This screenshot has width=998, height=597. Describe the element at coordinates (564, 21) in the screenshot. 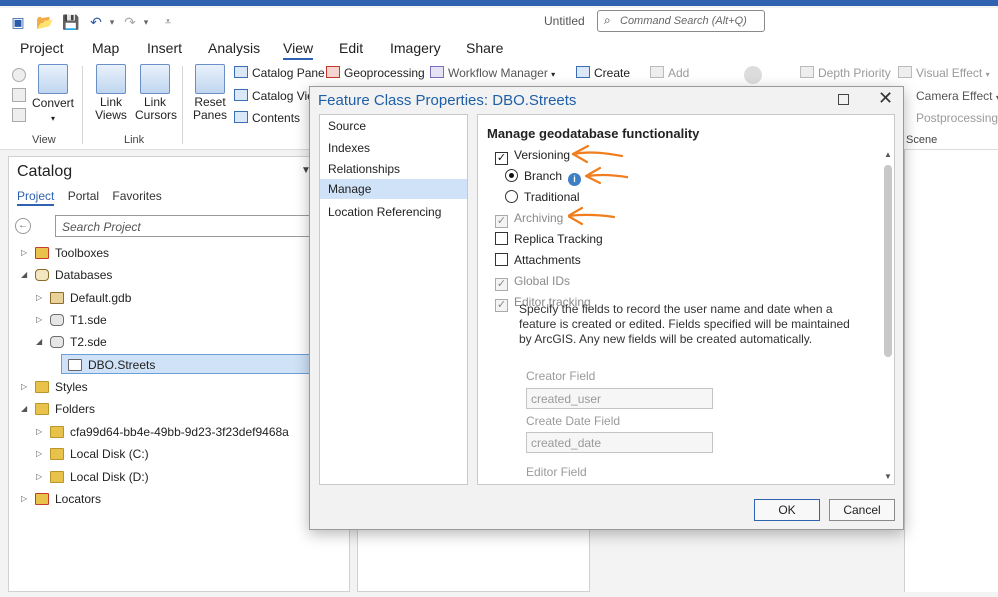

I see `app-title: Untitled` at that location.